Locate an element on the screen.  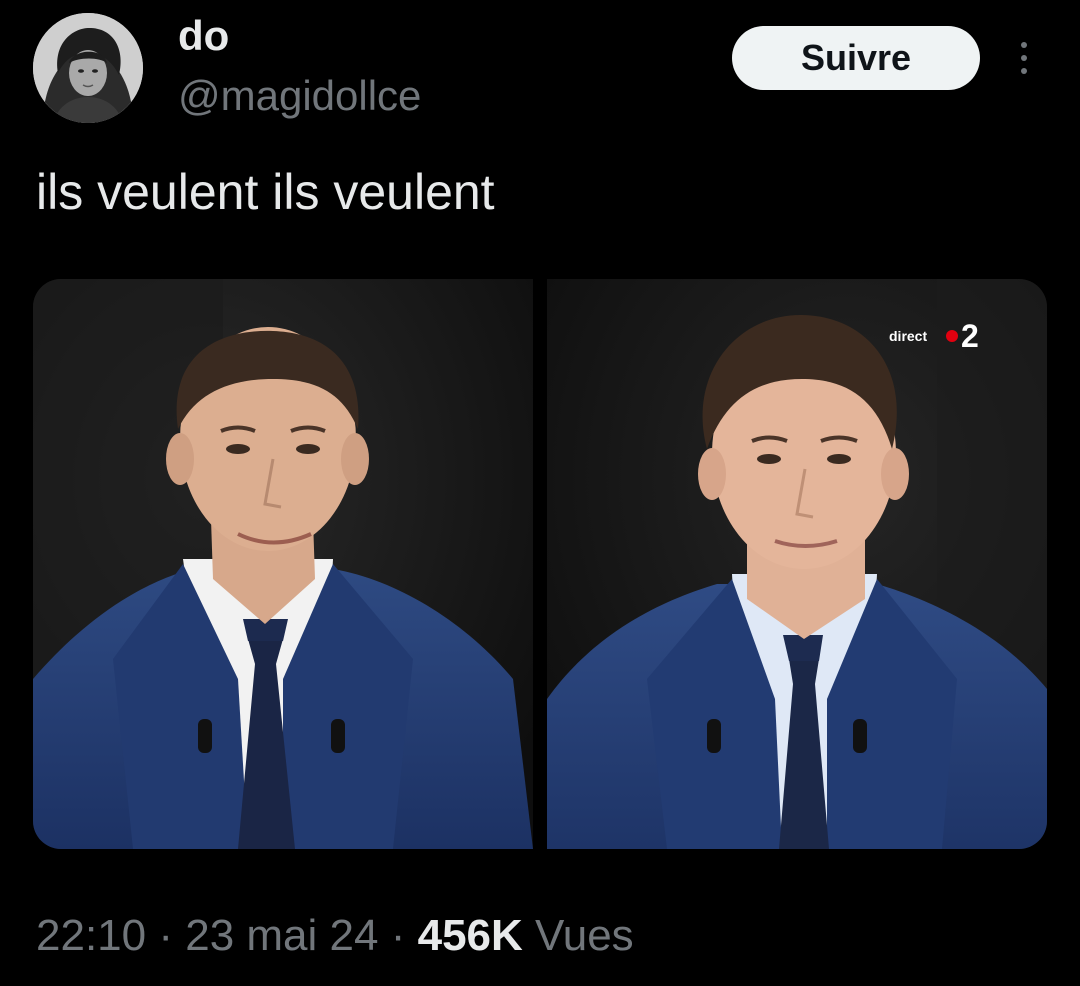
views-count: 456K is located at coordinates (470, 935).